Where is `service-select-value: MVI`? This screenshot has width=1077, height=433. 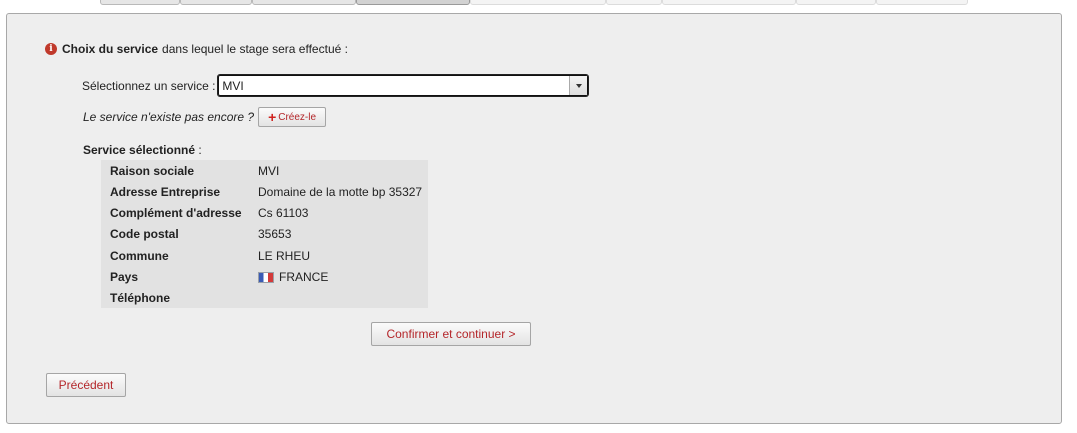
service-select-value: MVI is located at coordinates (233, 86).